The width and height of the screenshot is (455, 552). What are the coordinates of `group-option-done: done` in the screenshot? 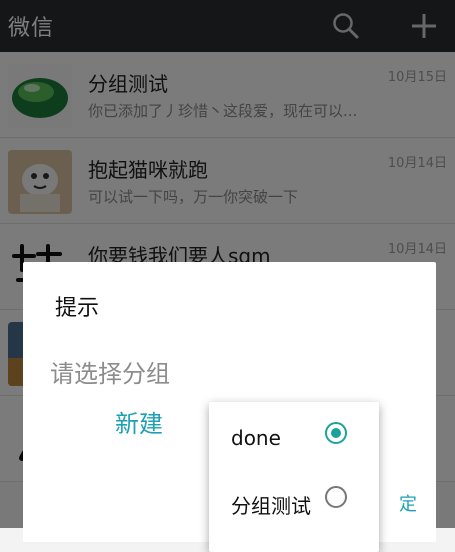 It's located at (294, 434).